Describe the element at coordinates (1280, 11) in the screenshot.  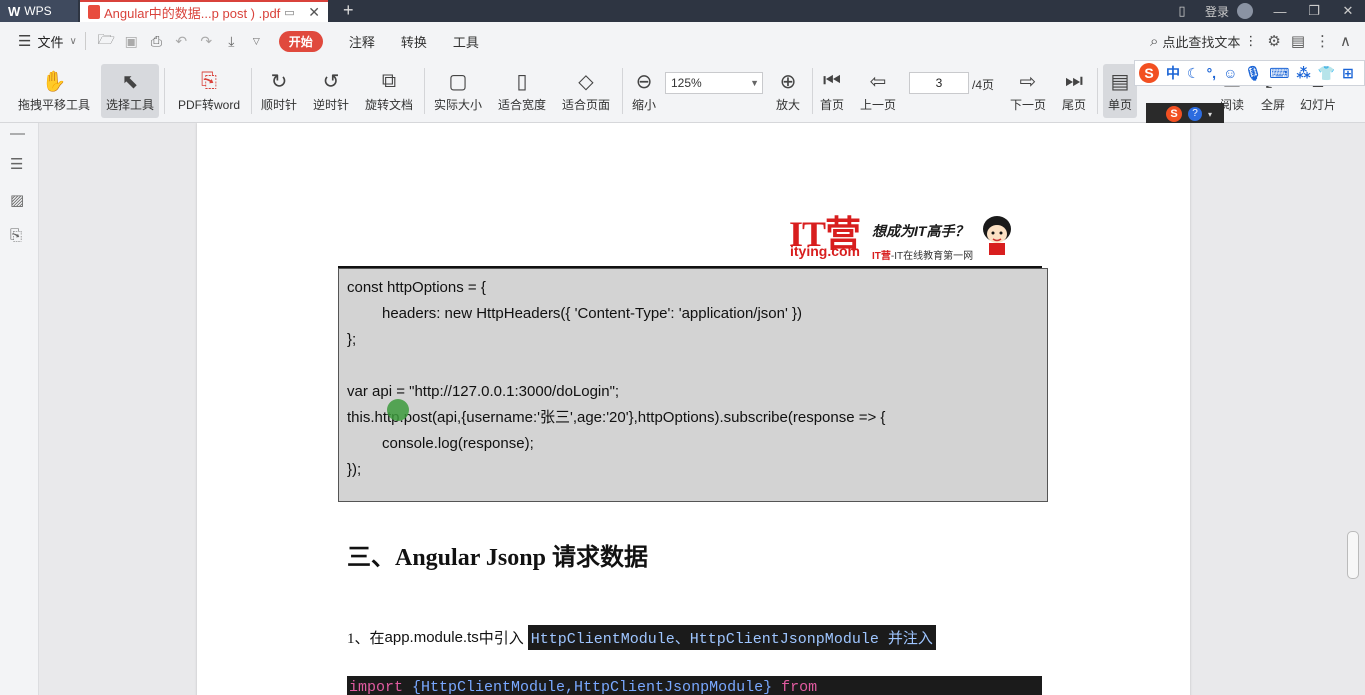
I see `minimize-icon: —` at that location.